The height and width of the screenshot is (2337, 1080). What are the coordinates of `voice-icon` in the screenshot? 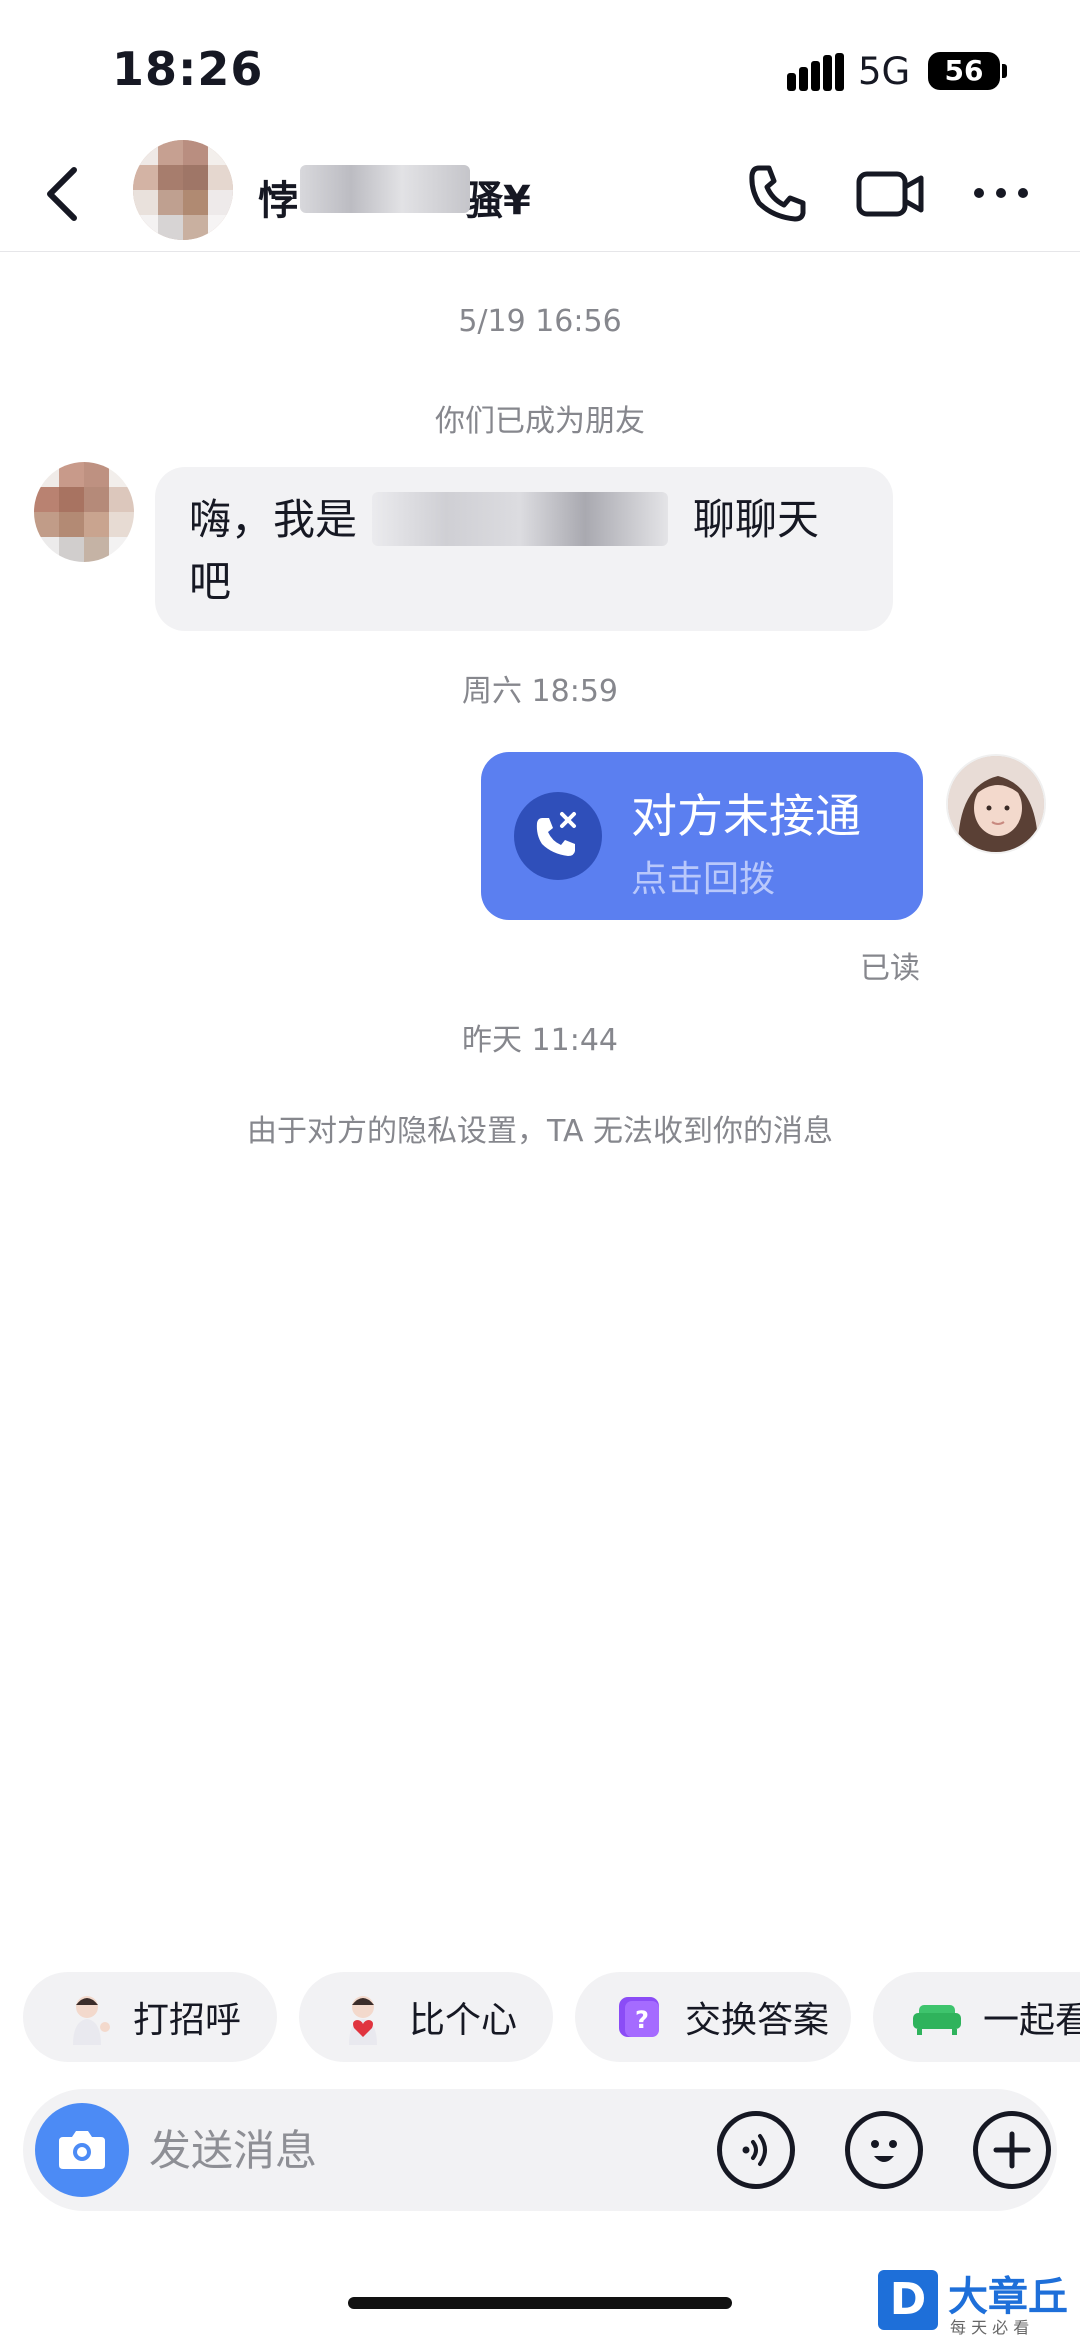 It's located at (754, 2150).